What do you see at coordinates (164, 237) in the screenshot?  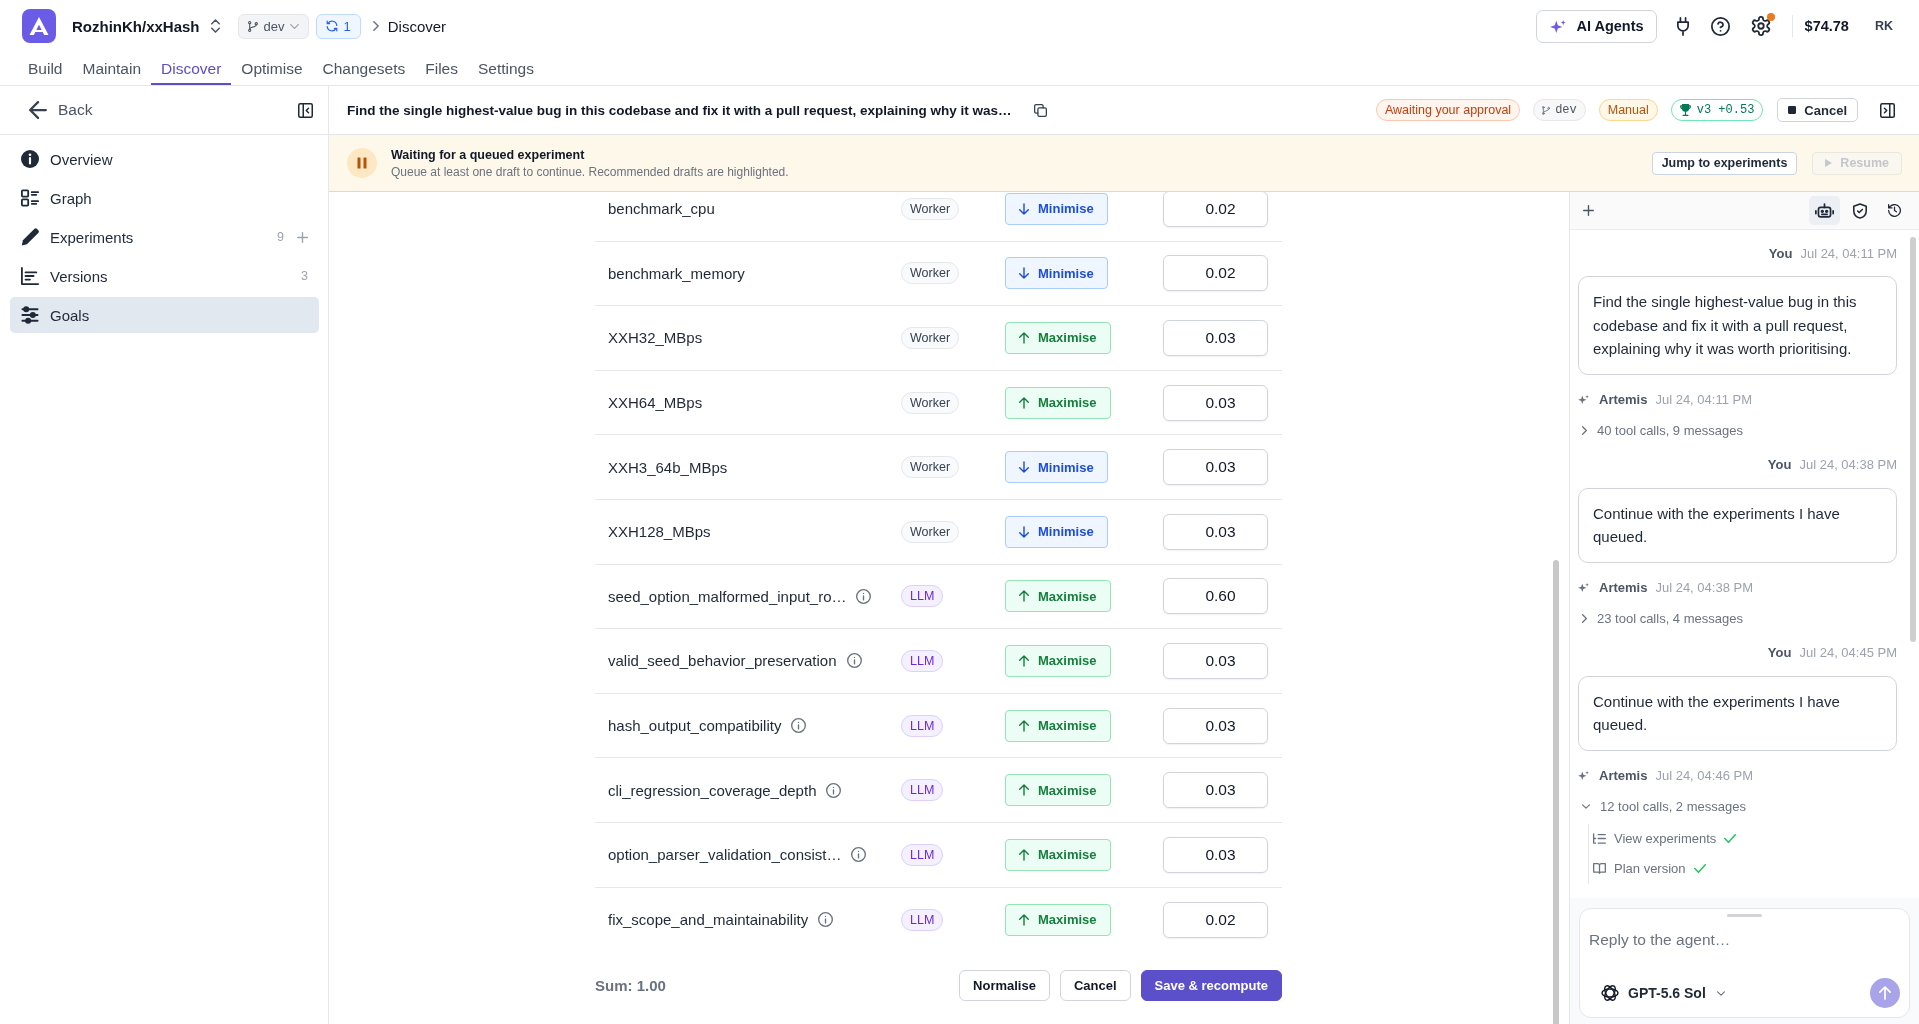 I see `sidebar-item: Experiments 9` at bounding box center [164, 237].